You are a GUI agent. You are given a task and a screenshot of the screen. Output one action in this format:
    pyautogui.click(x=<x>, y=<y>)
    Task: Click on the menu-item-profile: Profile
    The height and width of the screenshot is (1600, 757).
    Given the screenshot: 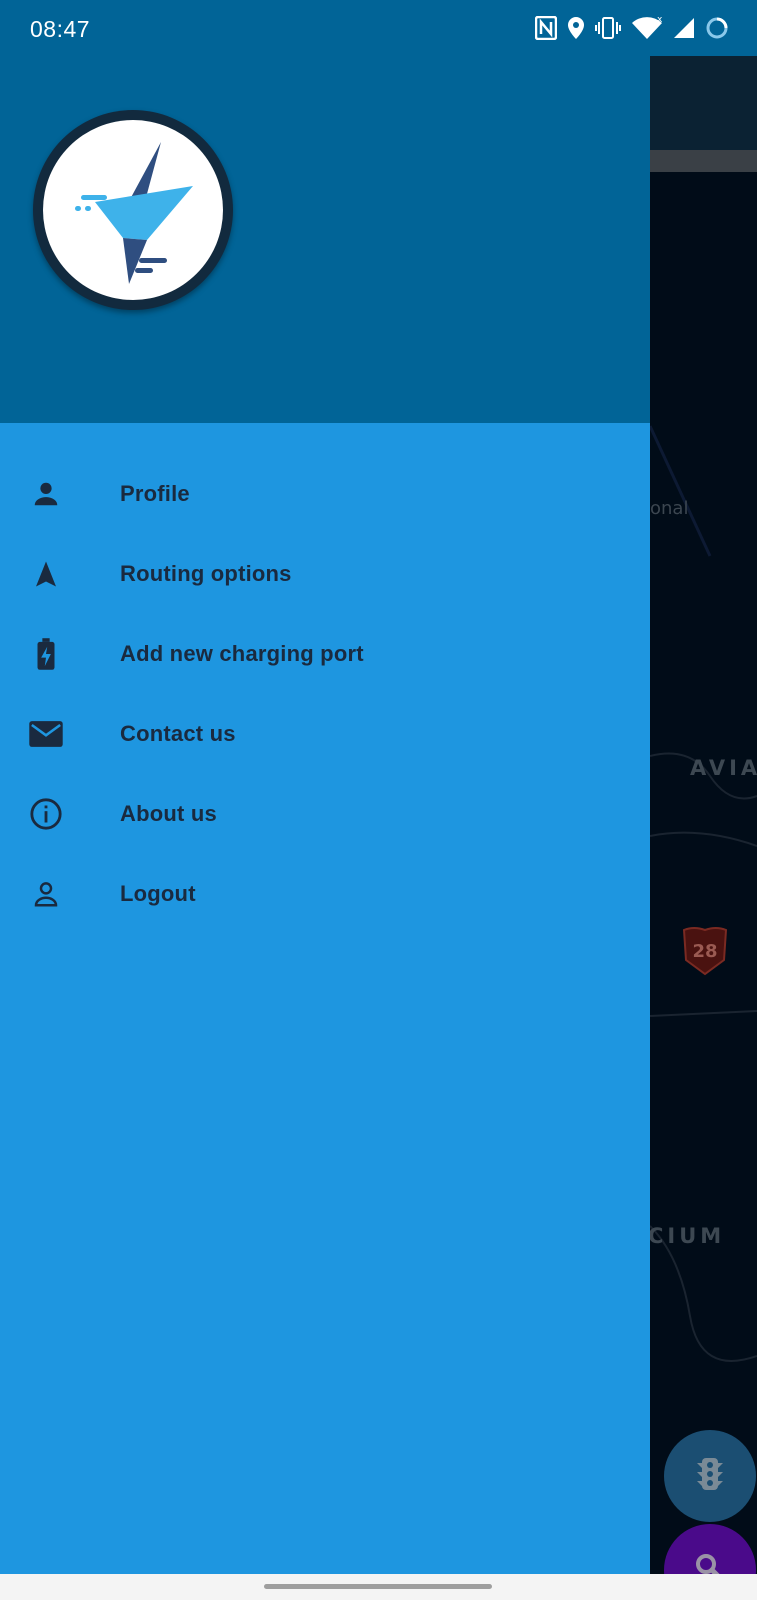 What is the action you would take?
    pyautogui.click(x=325, y=494)
    